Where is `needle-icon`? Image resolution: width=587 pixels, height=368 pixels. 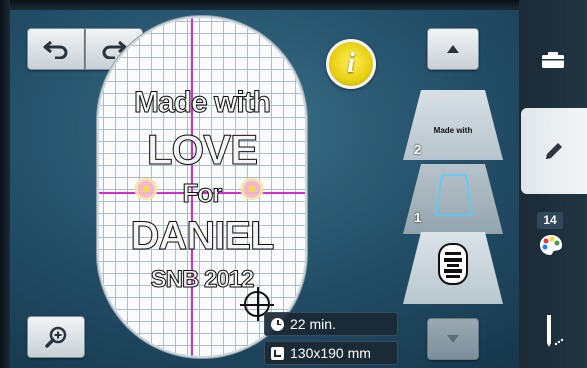
needle-icon is located at coordinates (555, 331).